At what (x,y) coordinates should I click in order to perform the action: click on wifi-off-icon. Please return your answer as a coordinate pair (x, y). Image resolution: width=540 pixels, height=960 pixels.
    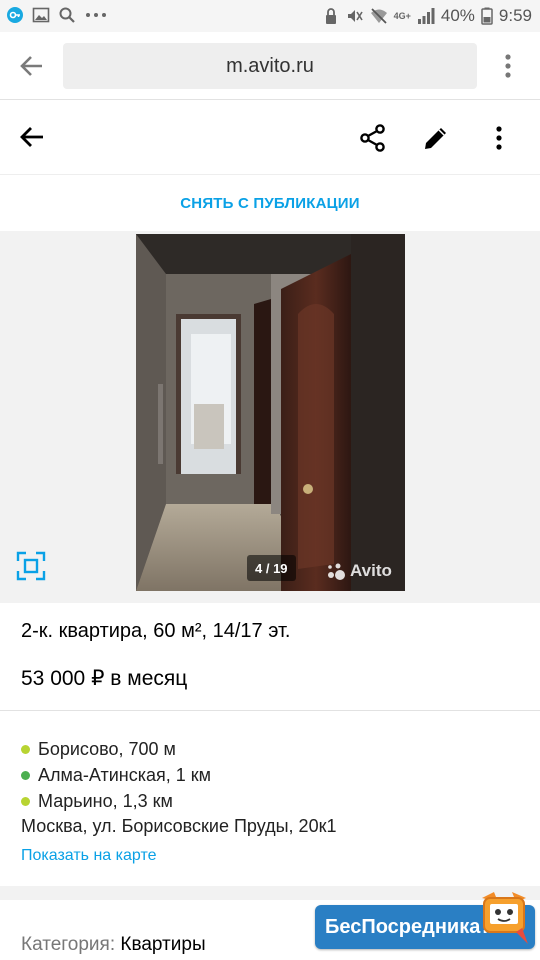
    Looking at the image, I should click on (379, 16).